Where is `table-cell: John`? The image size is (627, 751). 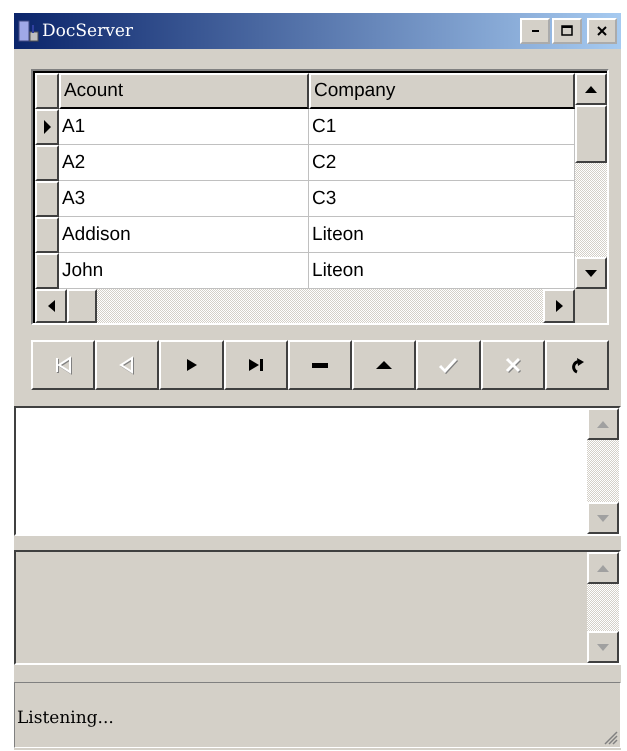
table-cell: John is located at coordinates (184, 271).